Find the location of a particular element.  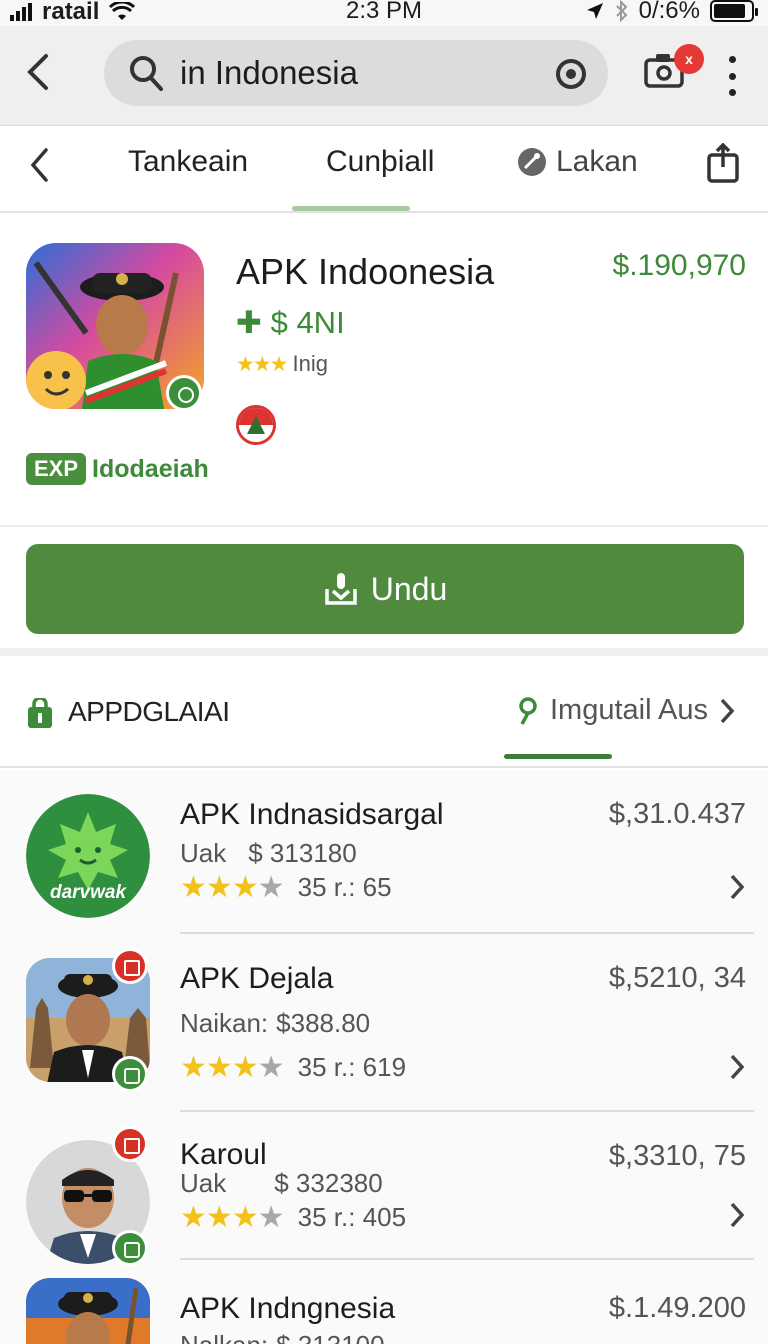

location-arrow-icon is located at coordinates (594, 11).